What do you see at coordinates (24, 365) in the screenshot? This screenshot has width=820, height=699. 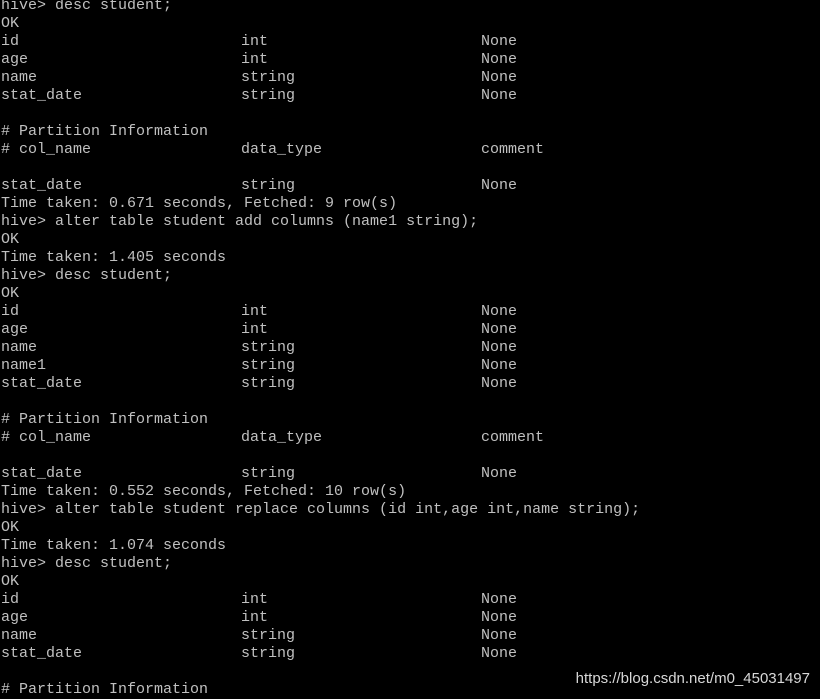 I see `table-cell: name1` at bounding box center [24, 365].